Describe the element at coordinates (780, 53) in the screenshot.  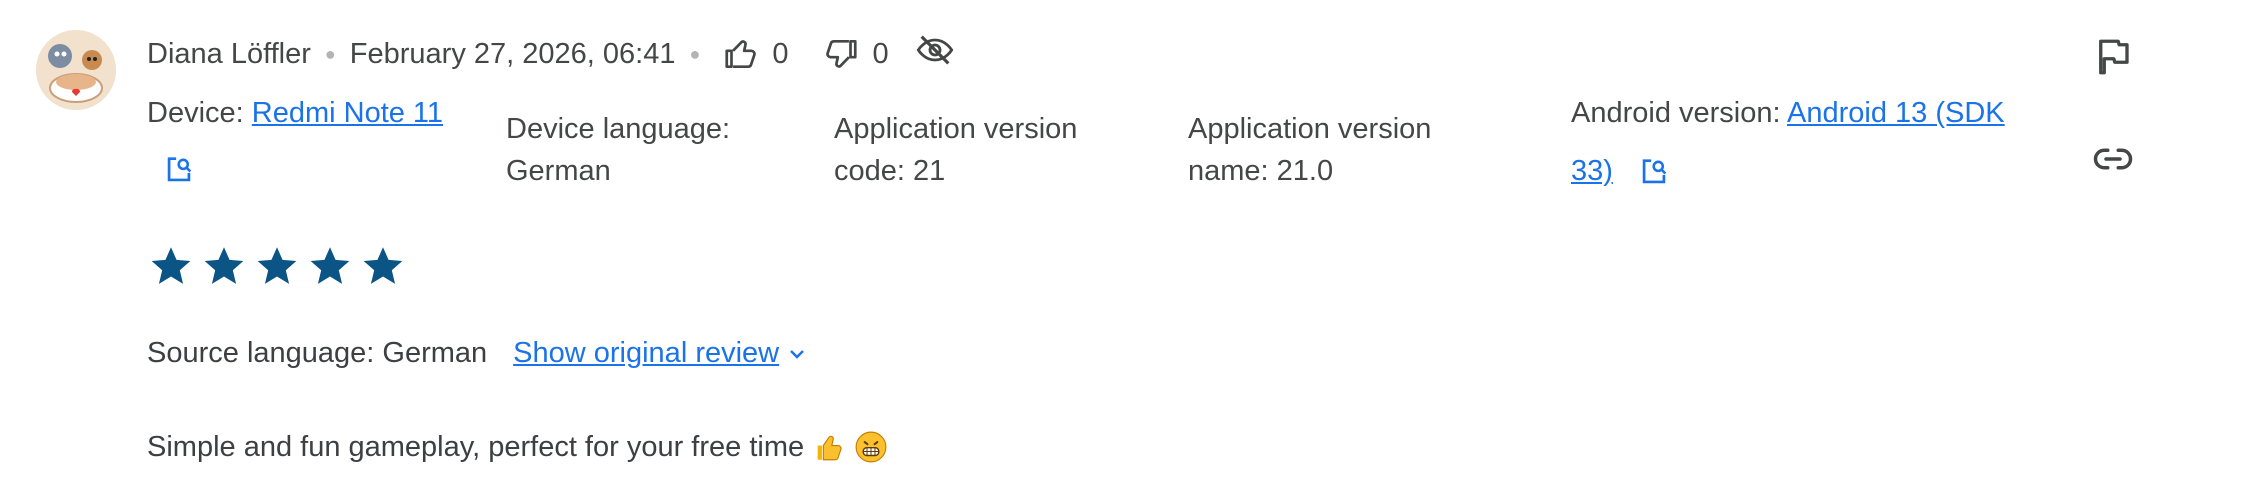
I see `thumbs-up-count: 0` at that location.